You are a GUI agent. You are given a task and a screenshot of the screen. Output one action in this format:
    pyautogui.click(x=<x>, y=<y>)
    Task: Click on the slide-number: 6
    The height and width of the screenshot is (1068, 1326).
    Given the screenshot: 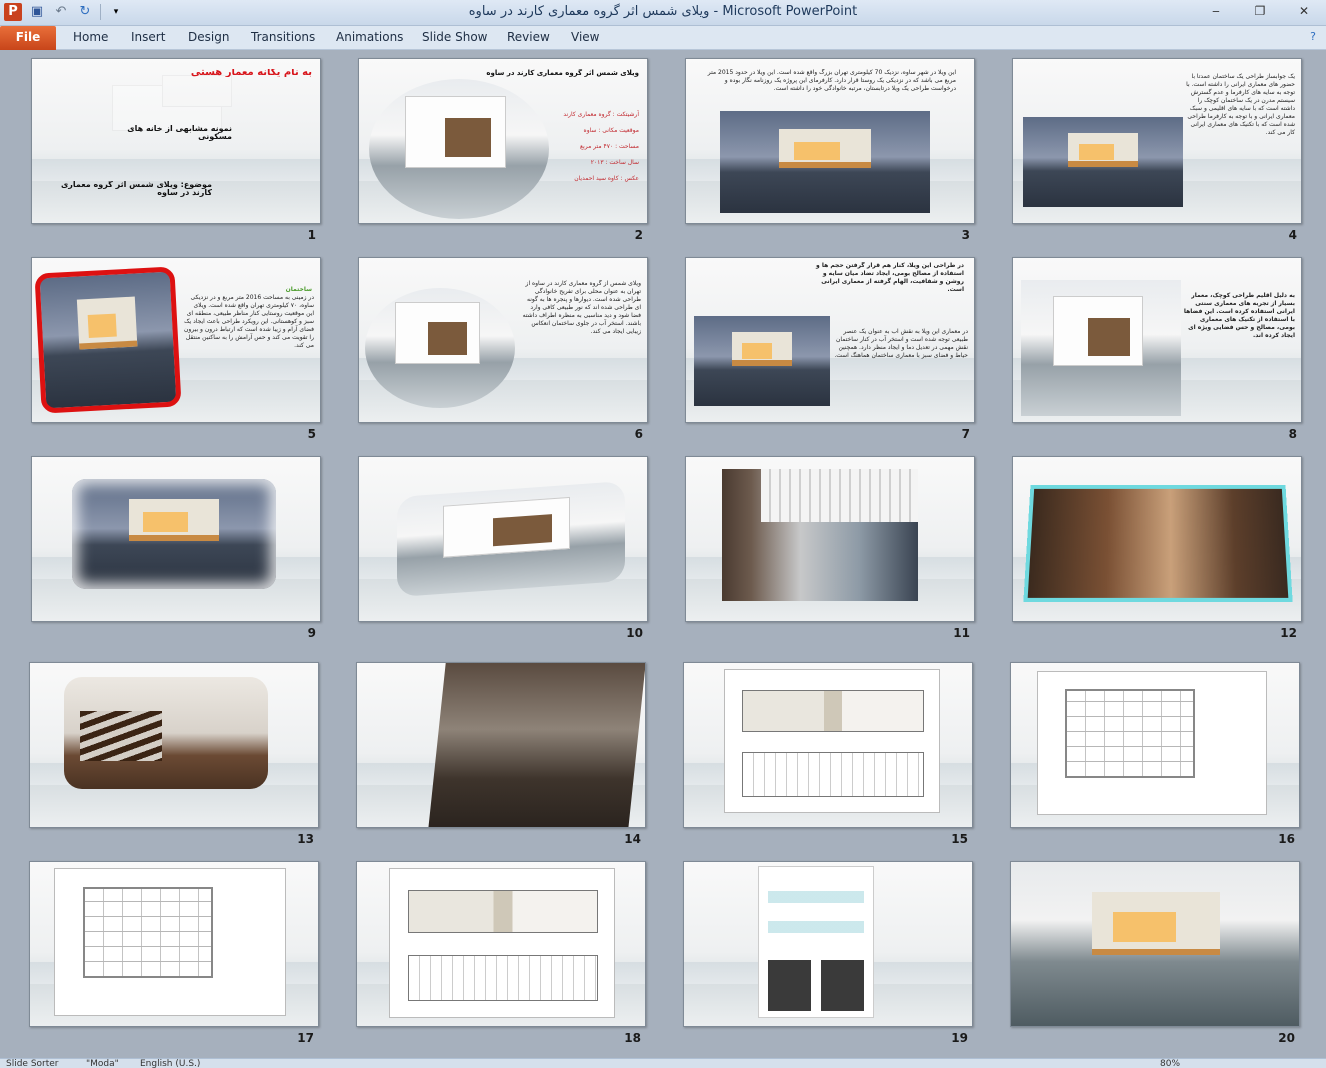 What is the action you would take?
    pyautogui.click(x=638, y=434)
    